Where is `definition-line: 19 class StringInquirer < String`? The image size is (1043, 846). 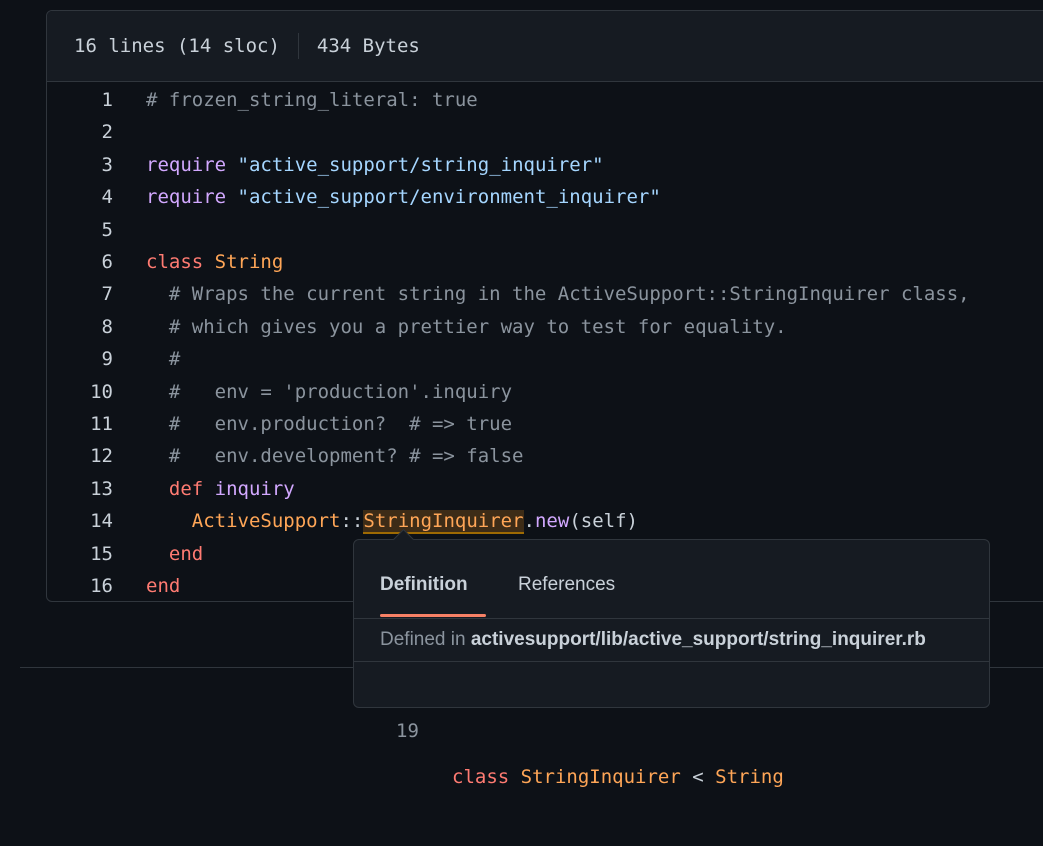
definition-line: 19 class StringInquirer < String is located at coordinates (671, 725).